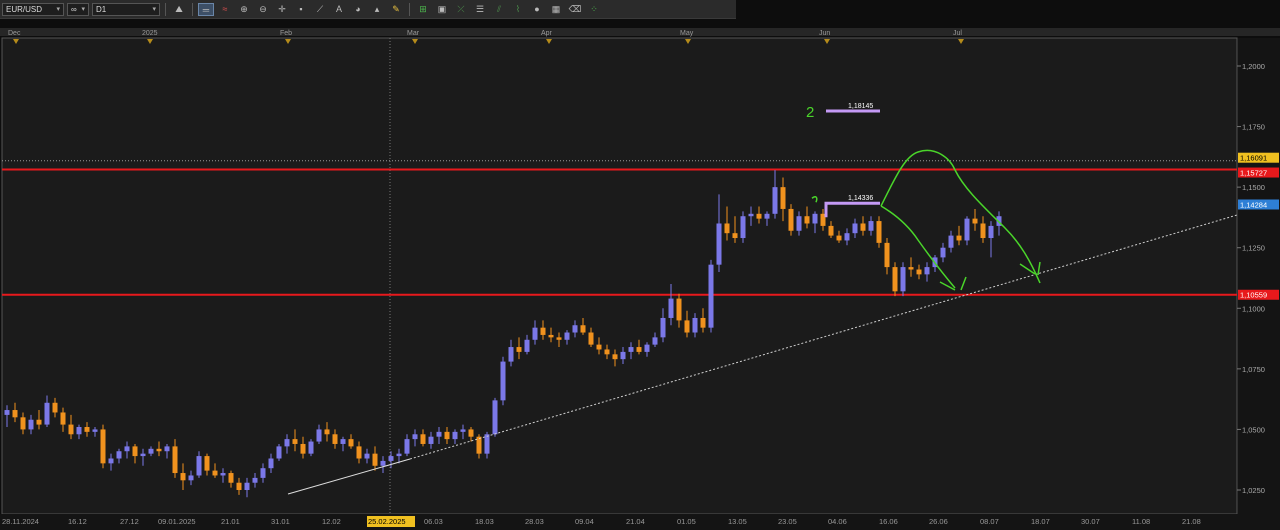 The width and height of the screenshot is (1280, 530). I want to click on date-tick-label: 23.05, so click(787, 521).